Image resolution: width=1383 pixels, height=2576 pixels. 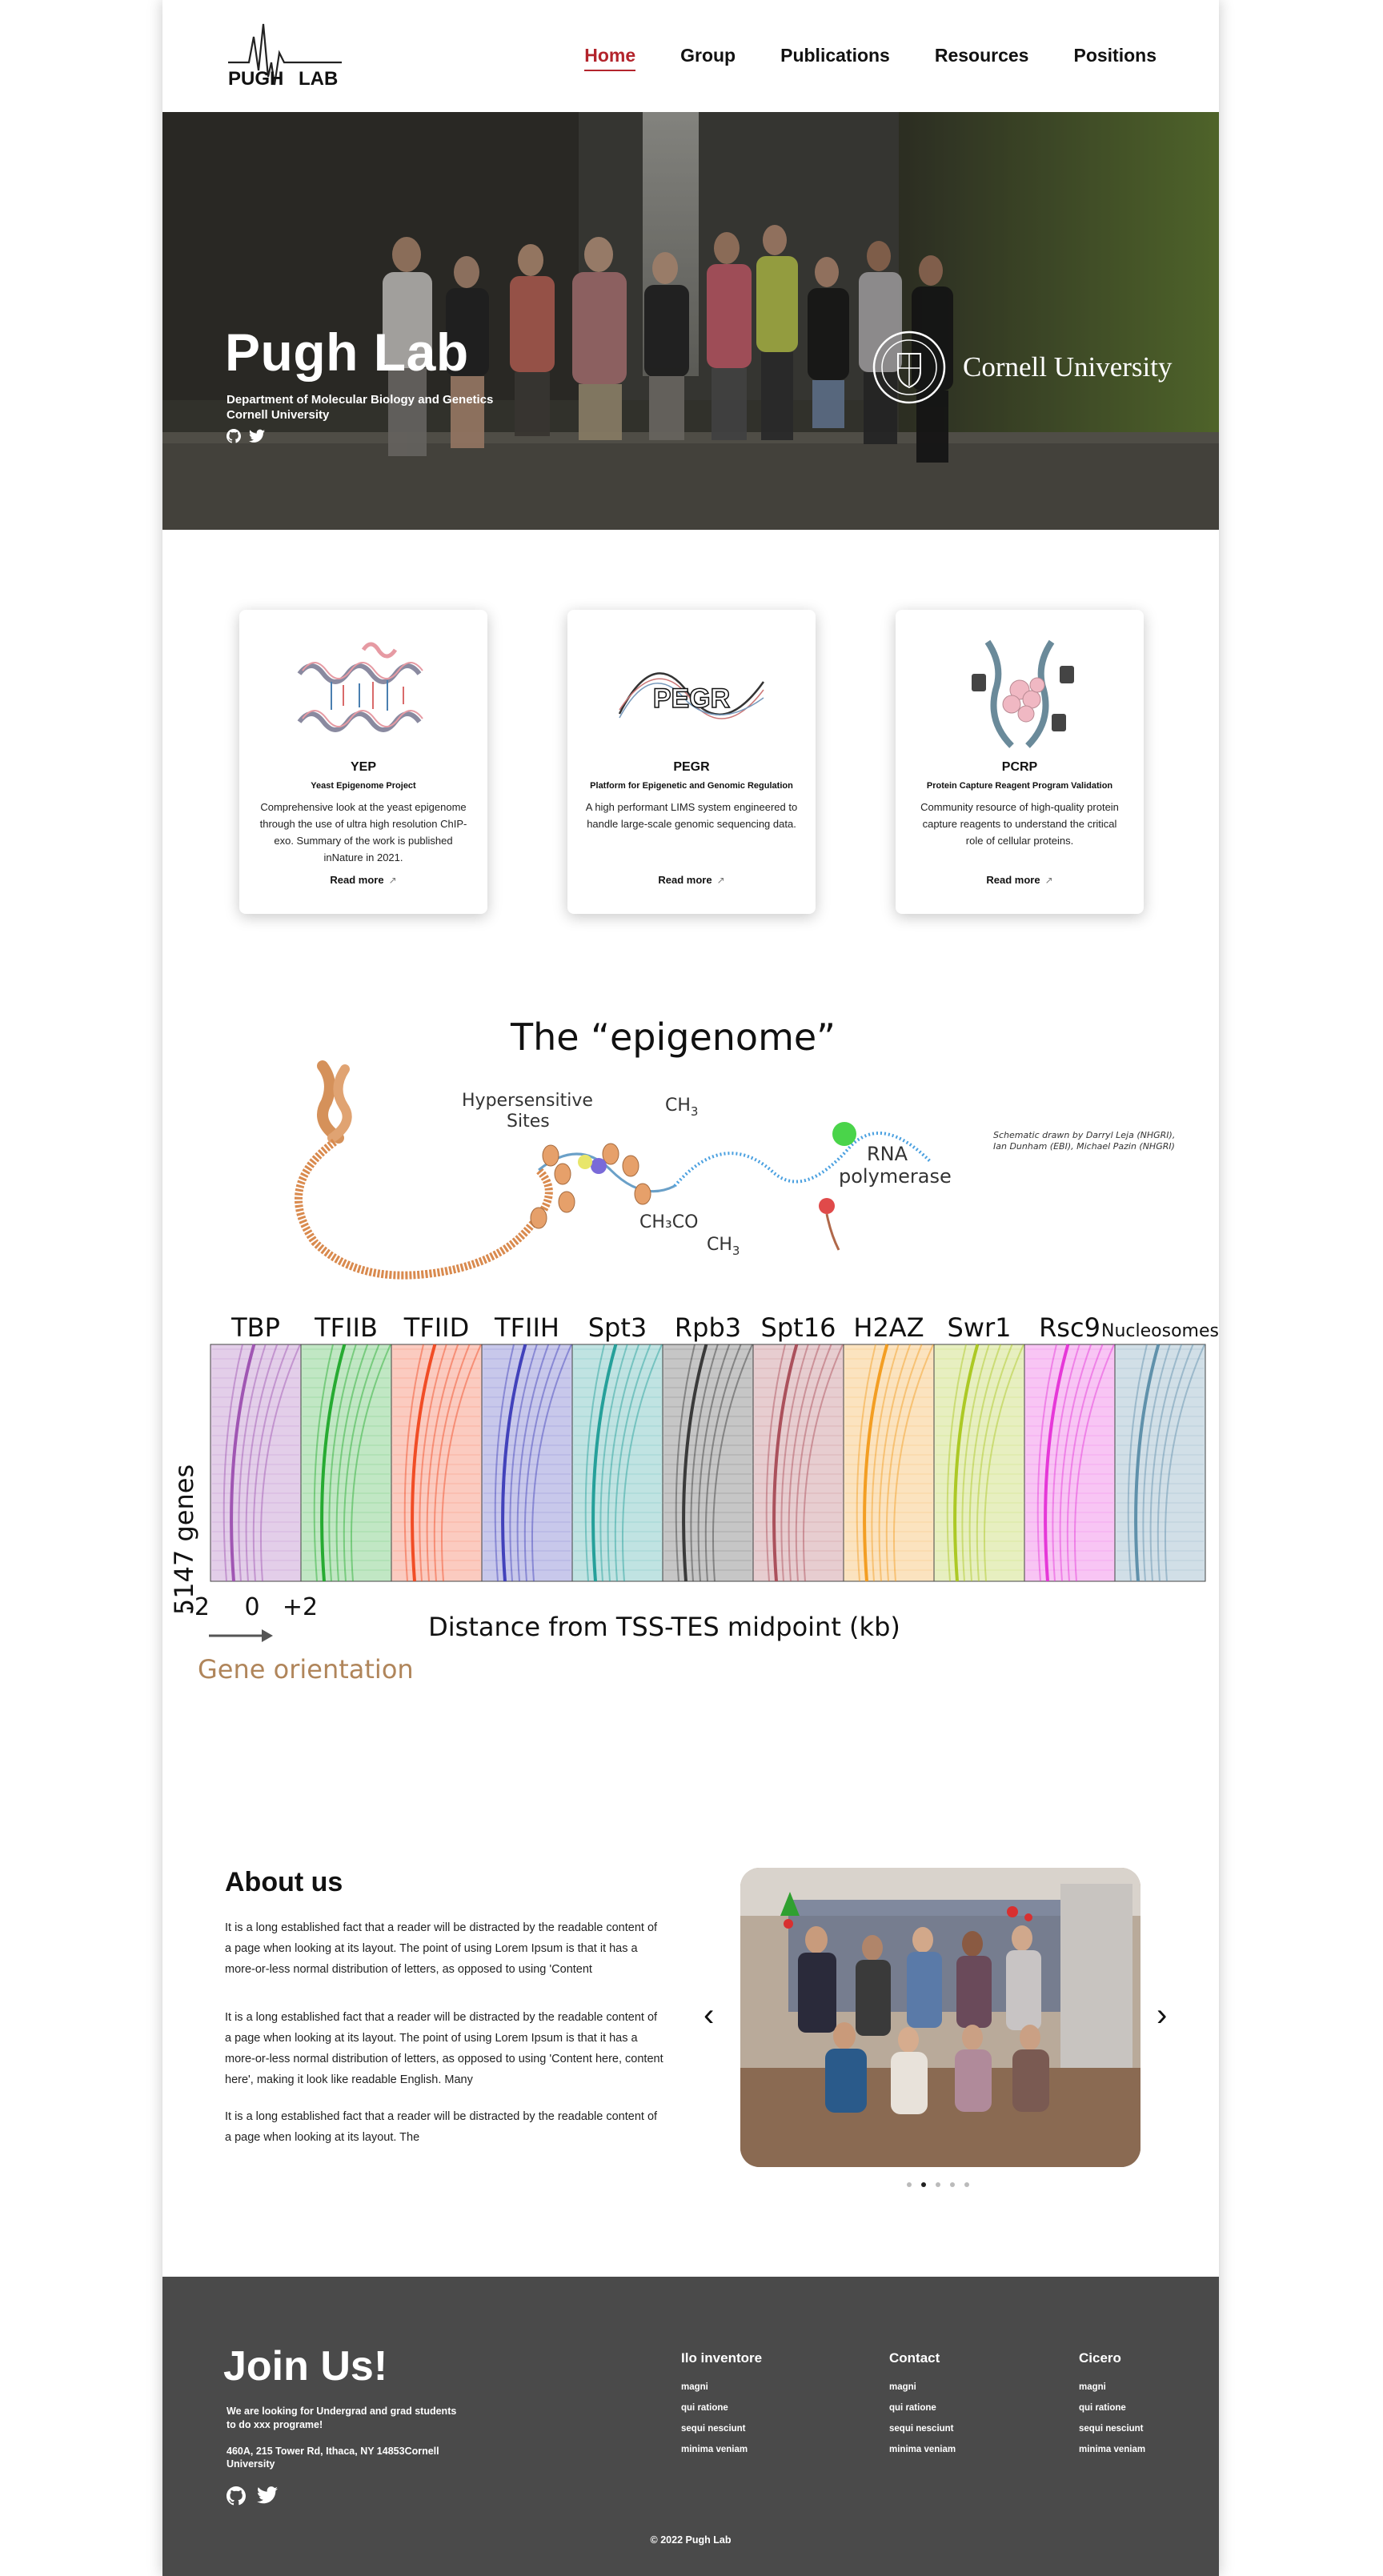 I want to click on copyright: © 2022 Pugh Lab, so click(x=691, y=2540).